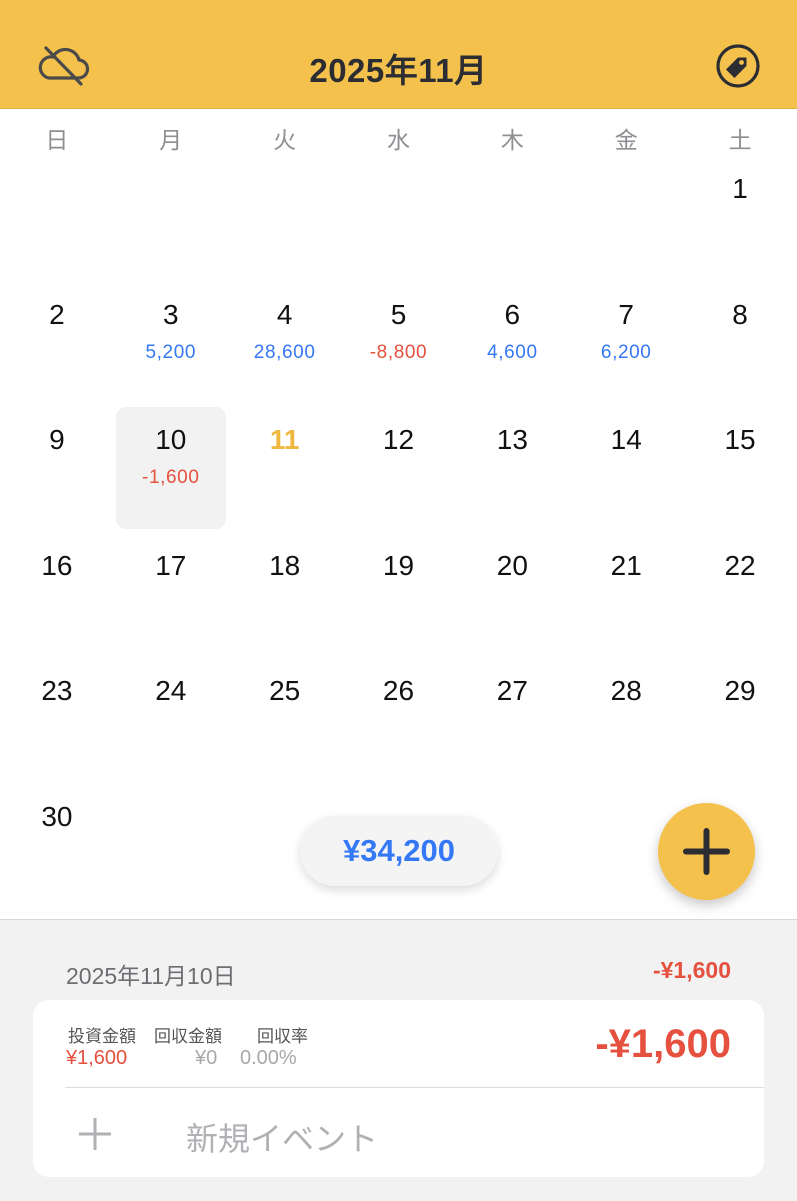 The height and width of the screenshot is (1201, 797). Describe the element at coordinates (740, 140) in the screenshot. I see `weekday-label: 土` at that location.